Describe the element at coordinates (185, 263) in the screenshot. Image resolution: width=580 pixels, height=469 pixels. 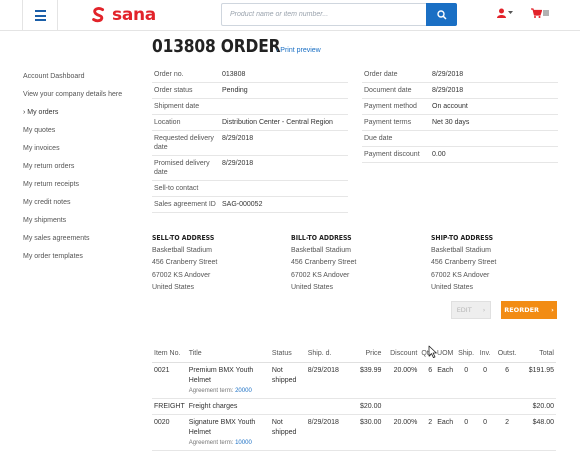
I see `address-line: 456 Cranberry Street` at that location.